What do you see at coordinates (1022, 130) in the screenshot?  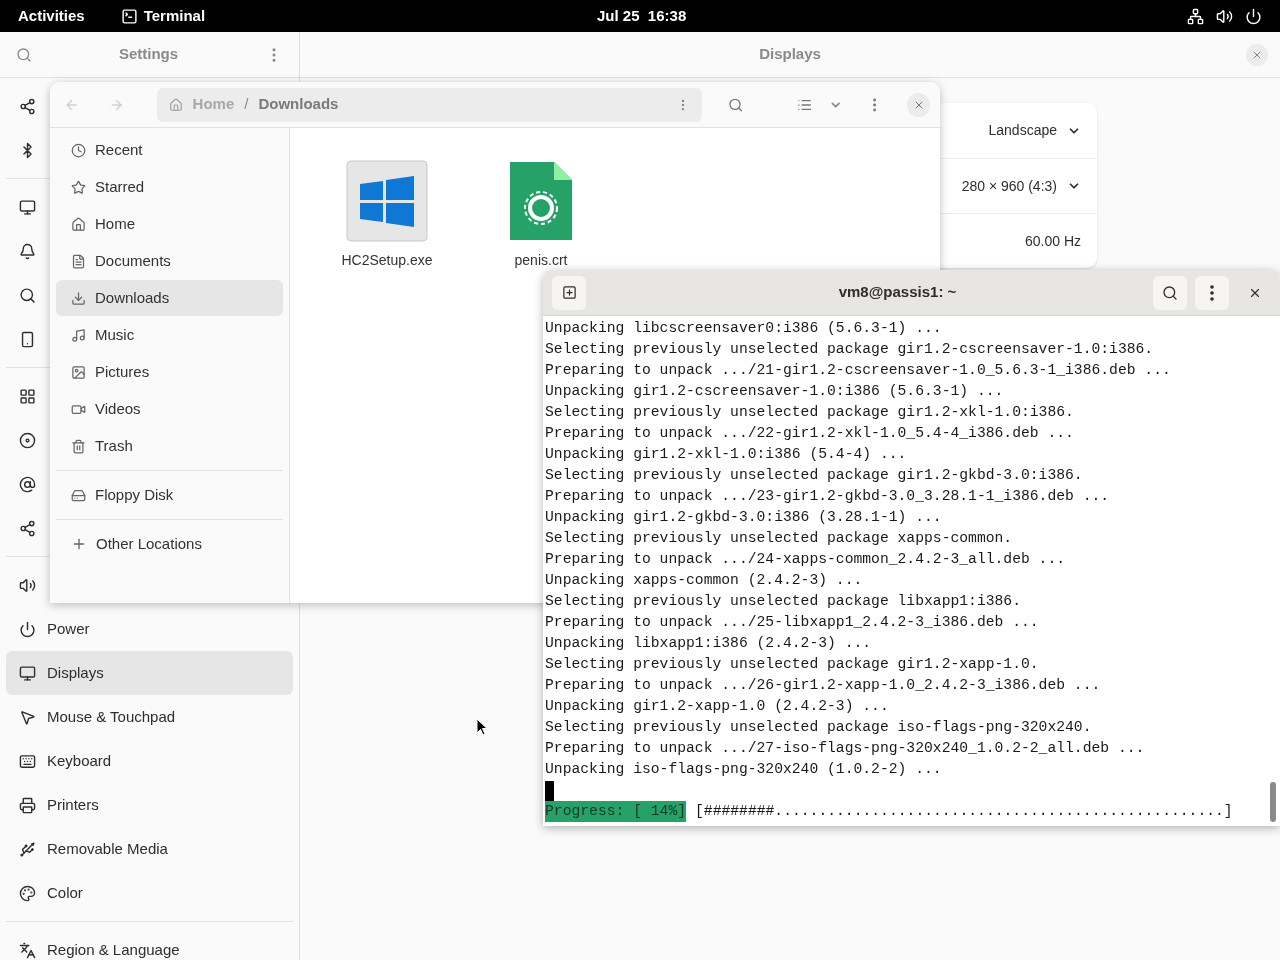 I see `dropdown-value: Landscape` at bounding box center [1022, 130].